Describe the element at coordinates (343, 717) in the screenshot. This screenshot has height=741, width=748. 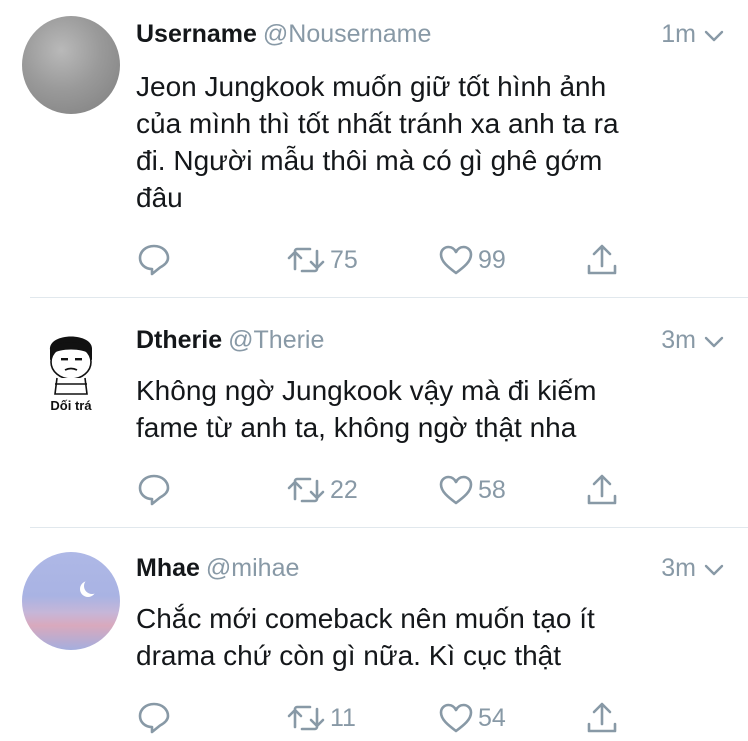
I see `retweet-count: 11` at that location.